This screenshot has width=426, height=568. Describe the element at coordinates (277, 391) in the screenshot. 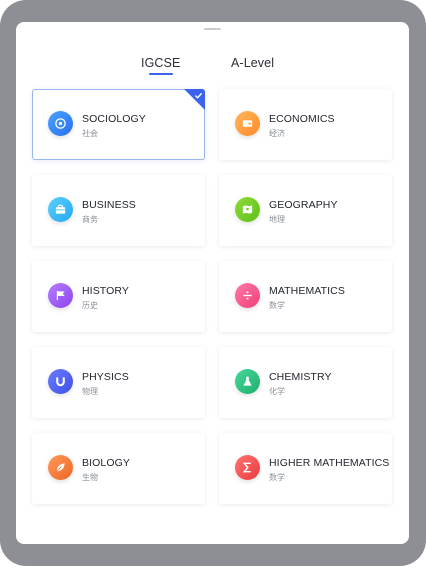

I see `subject-name-cn: 化学` at that location.